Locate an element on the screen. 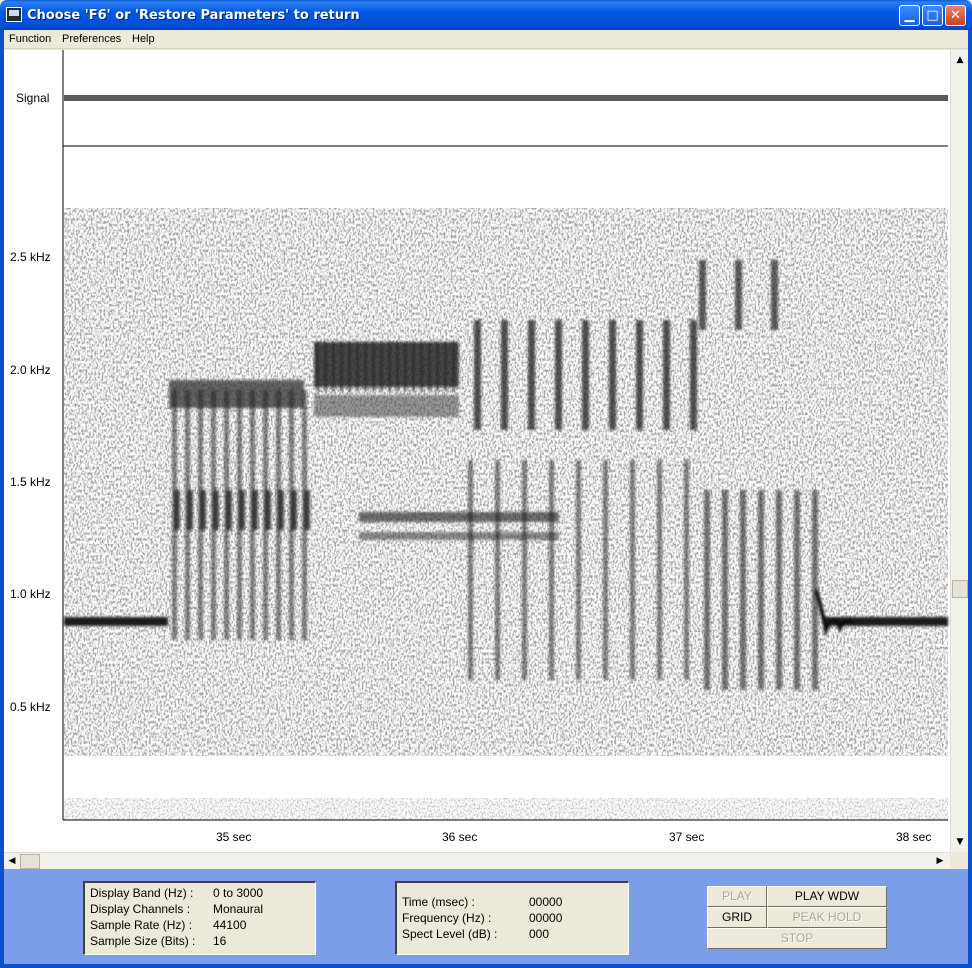  signal-waveform is located at coordinates (506, 98).